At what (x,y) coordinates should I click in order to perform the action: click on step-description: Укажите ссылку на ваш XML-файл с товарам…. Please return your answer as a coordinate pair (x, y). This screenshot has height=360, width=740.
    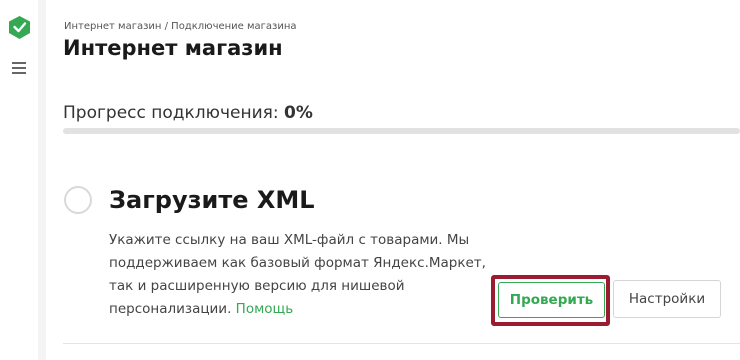
    Looking at the image, I should click on (304, 275).